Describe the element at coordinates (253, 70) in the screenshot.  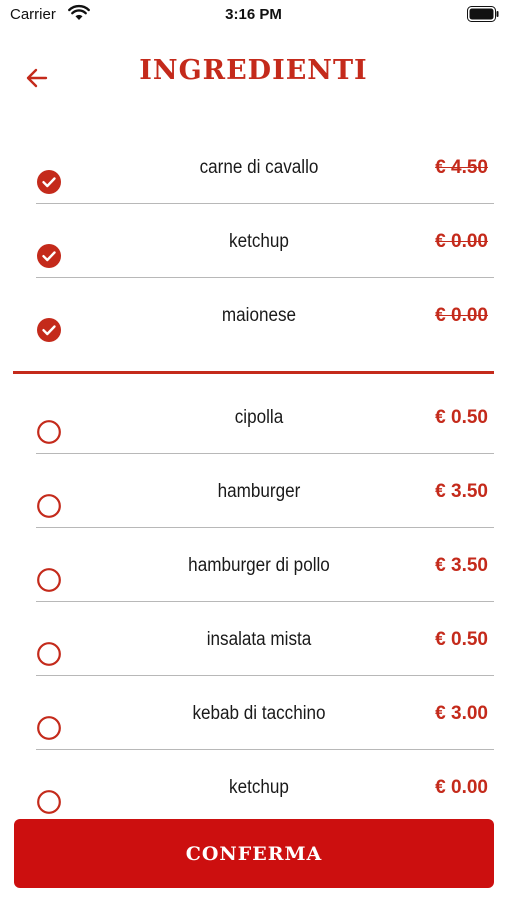
I see `page-title: INGREDIENTI` at that location.